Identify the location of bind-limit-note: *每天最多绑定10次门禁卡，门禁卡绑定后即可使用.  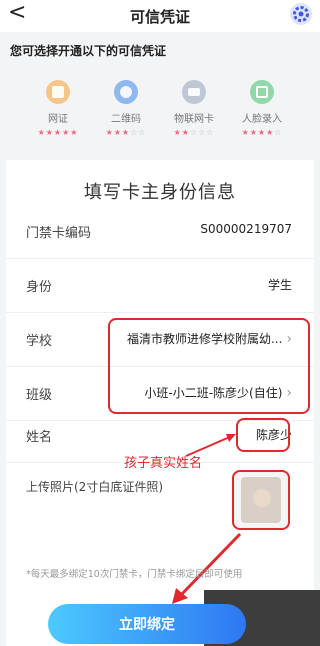
(134, 574).